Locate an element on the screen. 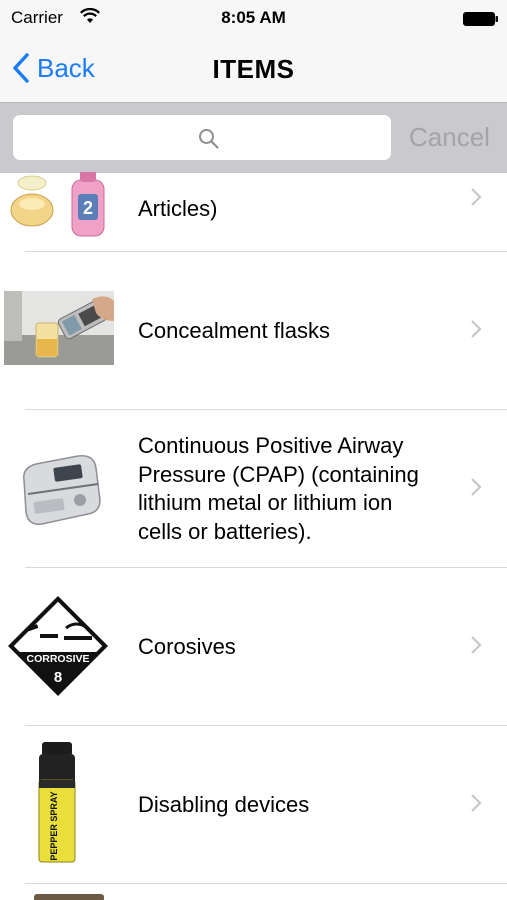 This screenshot has height=900, width=507. flask-phone-image is located at coordinates (59, 328).